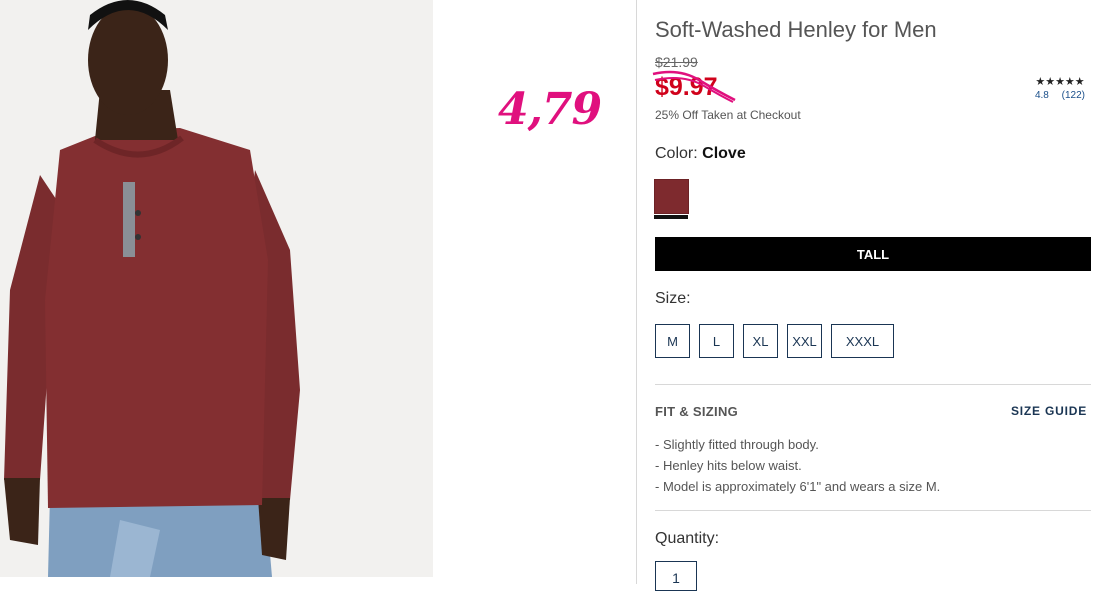  I want to click on review-count: (122), so click(1073, 95).